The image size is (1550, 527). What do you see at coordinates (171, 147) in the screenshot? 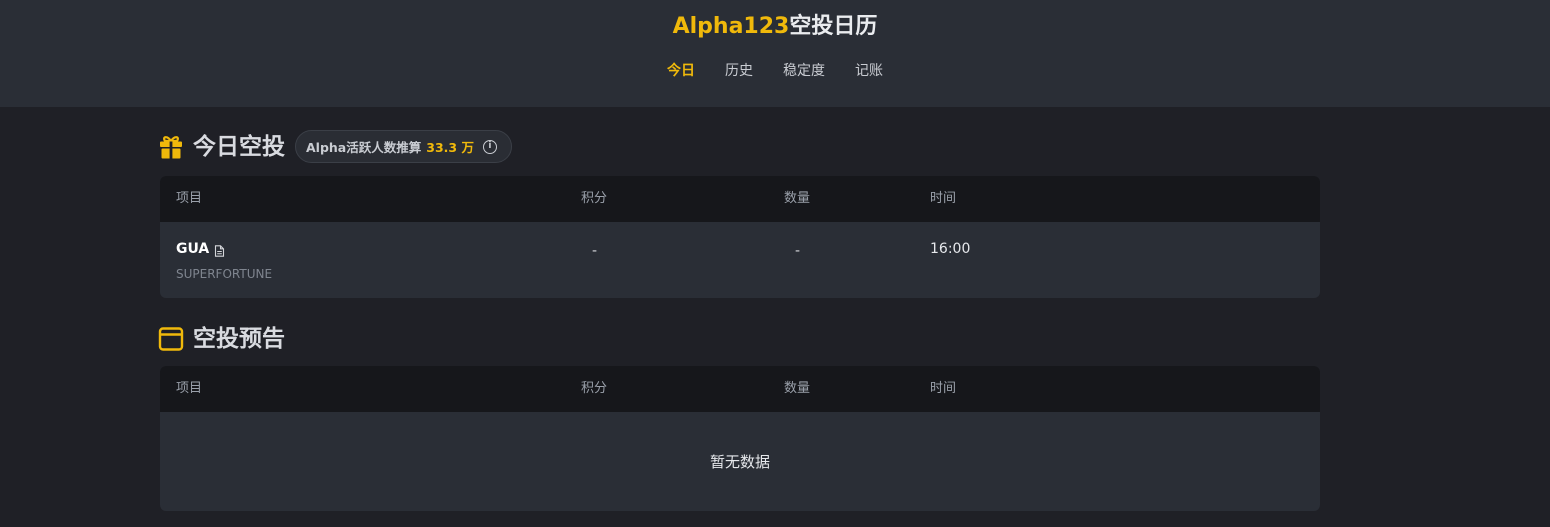
I see `gift-icon` at bounding box center [171, 147].